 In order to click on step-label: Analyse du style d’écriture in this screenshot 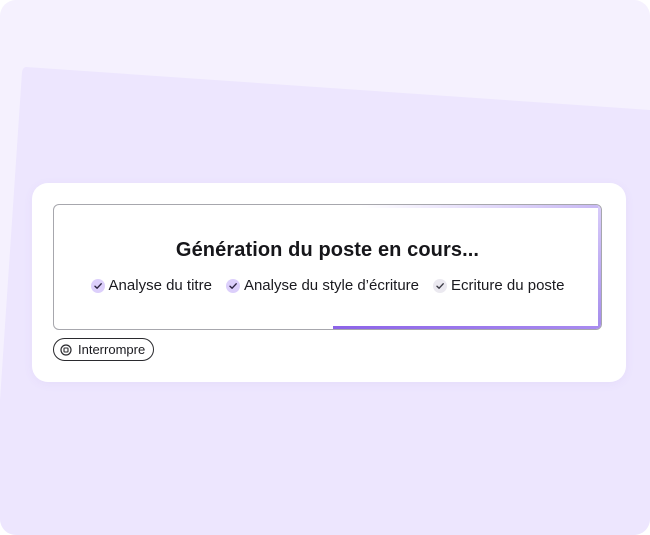, I will do `click(331, 285)`.